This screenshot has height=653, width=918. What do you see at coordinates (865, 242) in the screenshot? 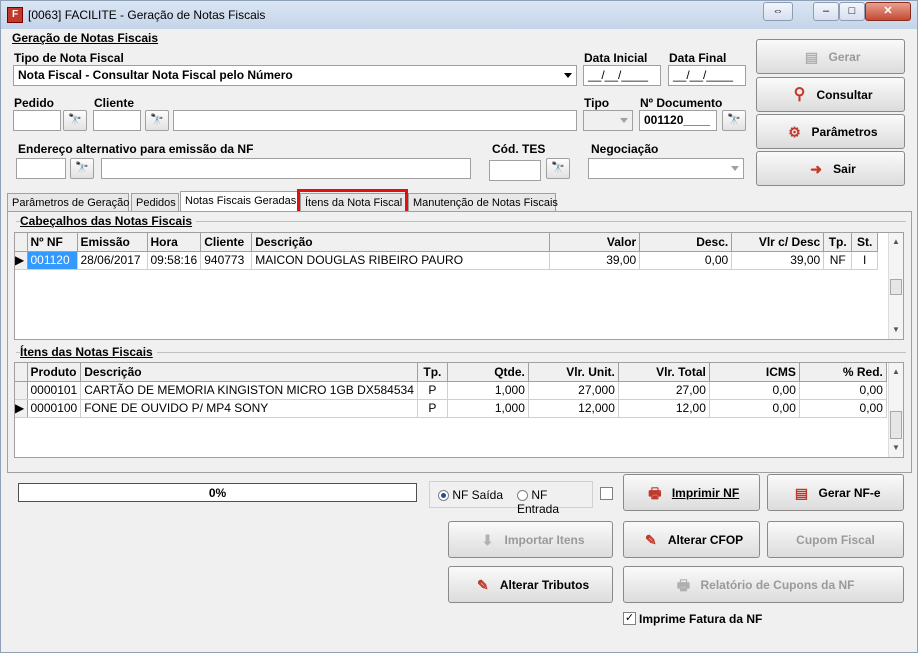
I see `col-header: St.` at bounding box center [865, 242].